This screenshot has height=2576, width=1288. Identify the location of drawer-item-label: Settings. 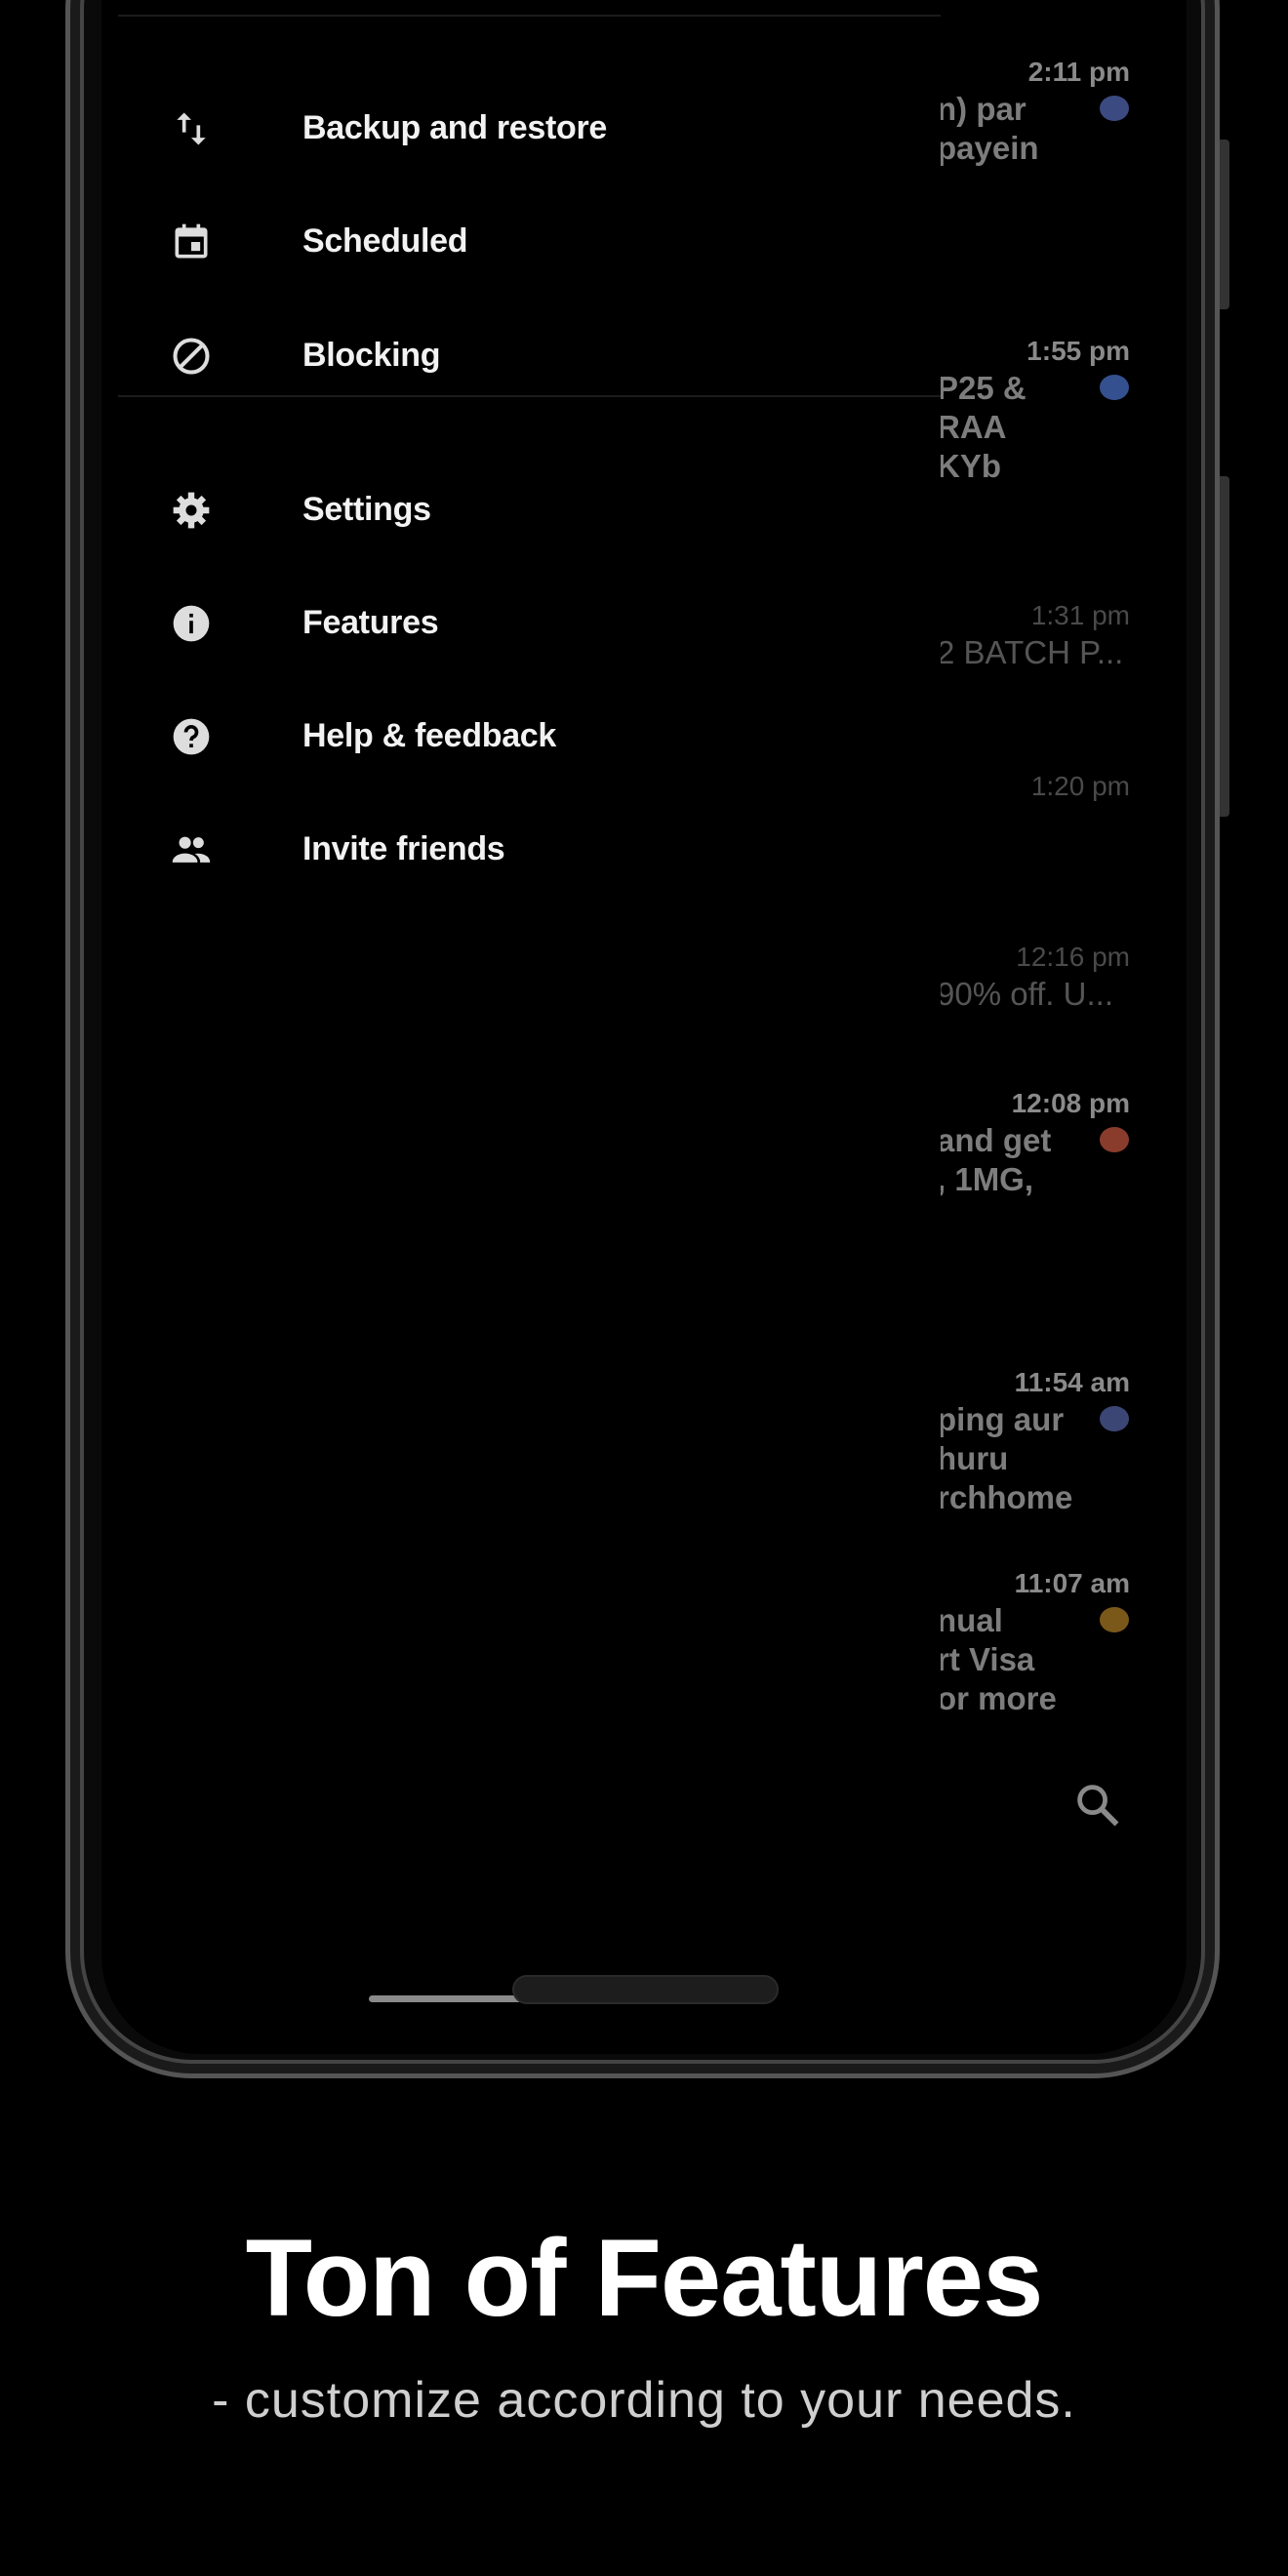
(366, 509).